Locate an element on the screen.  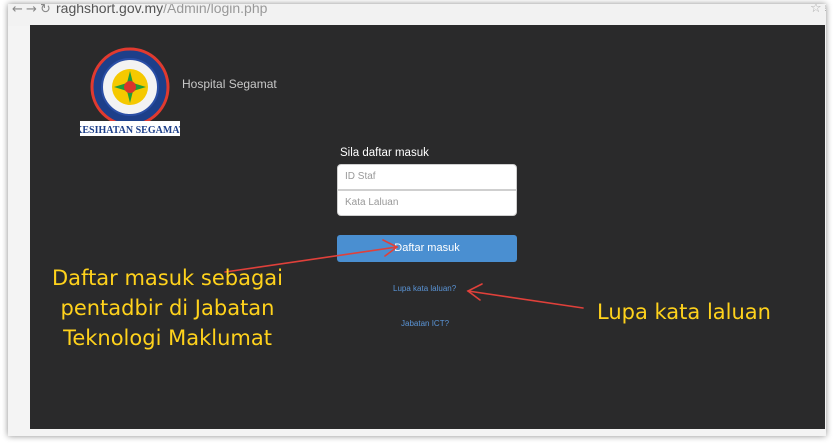
login-title: Sila daftar masuk is located at coordinates (384, 153).